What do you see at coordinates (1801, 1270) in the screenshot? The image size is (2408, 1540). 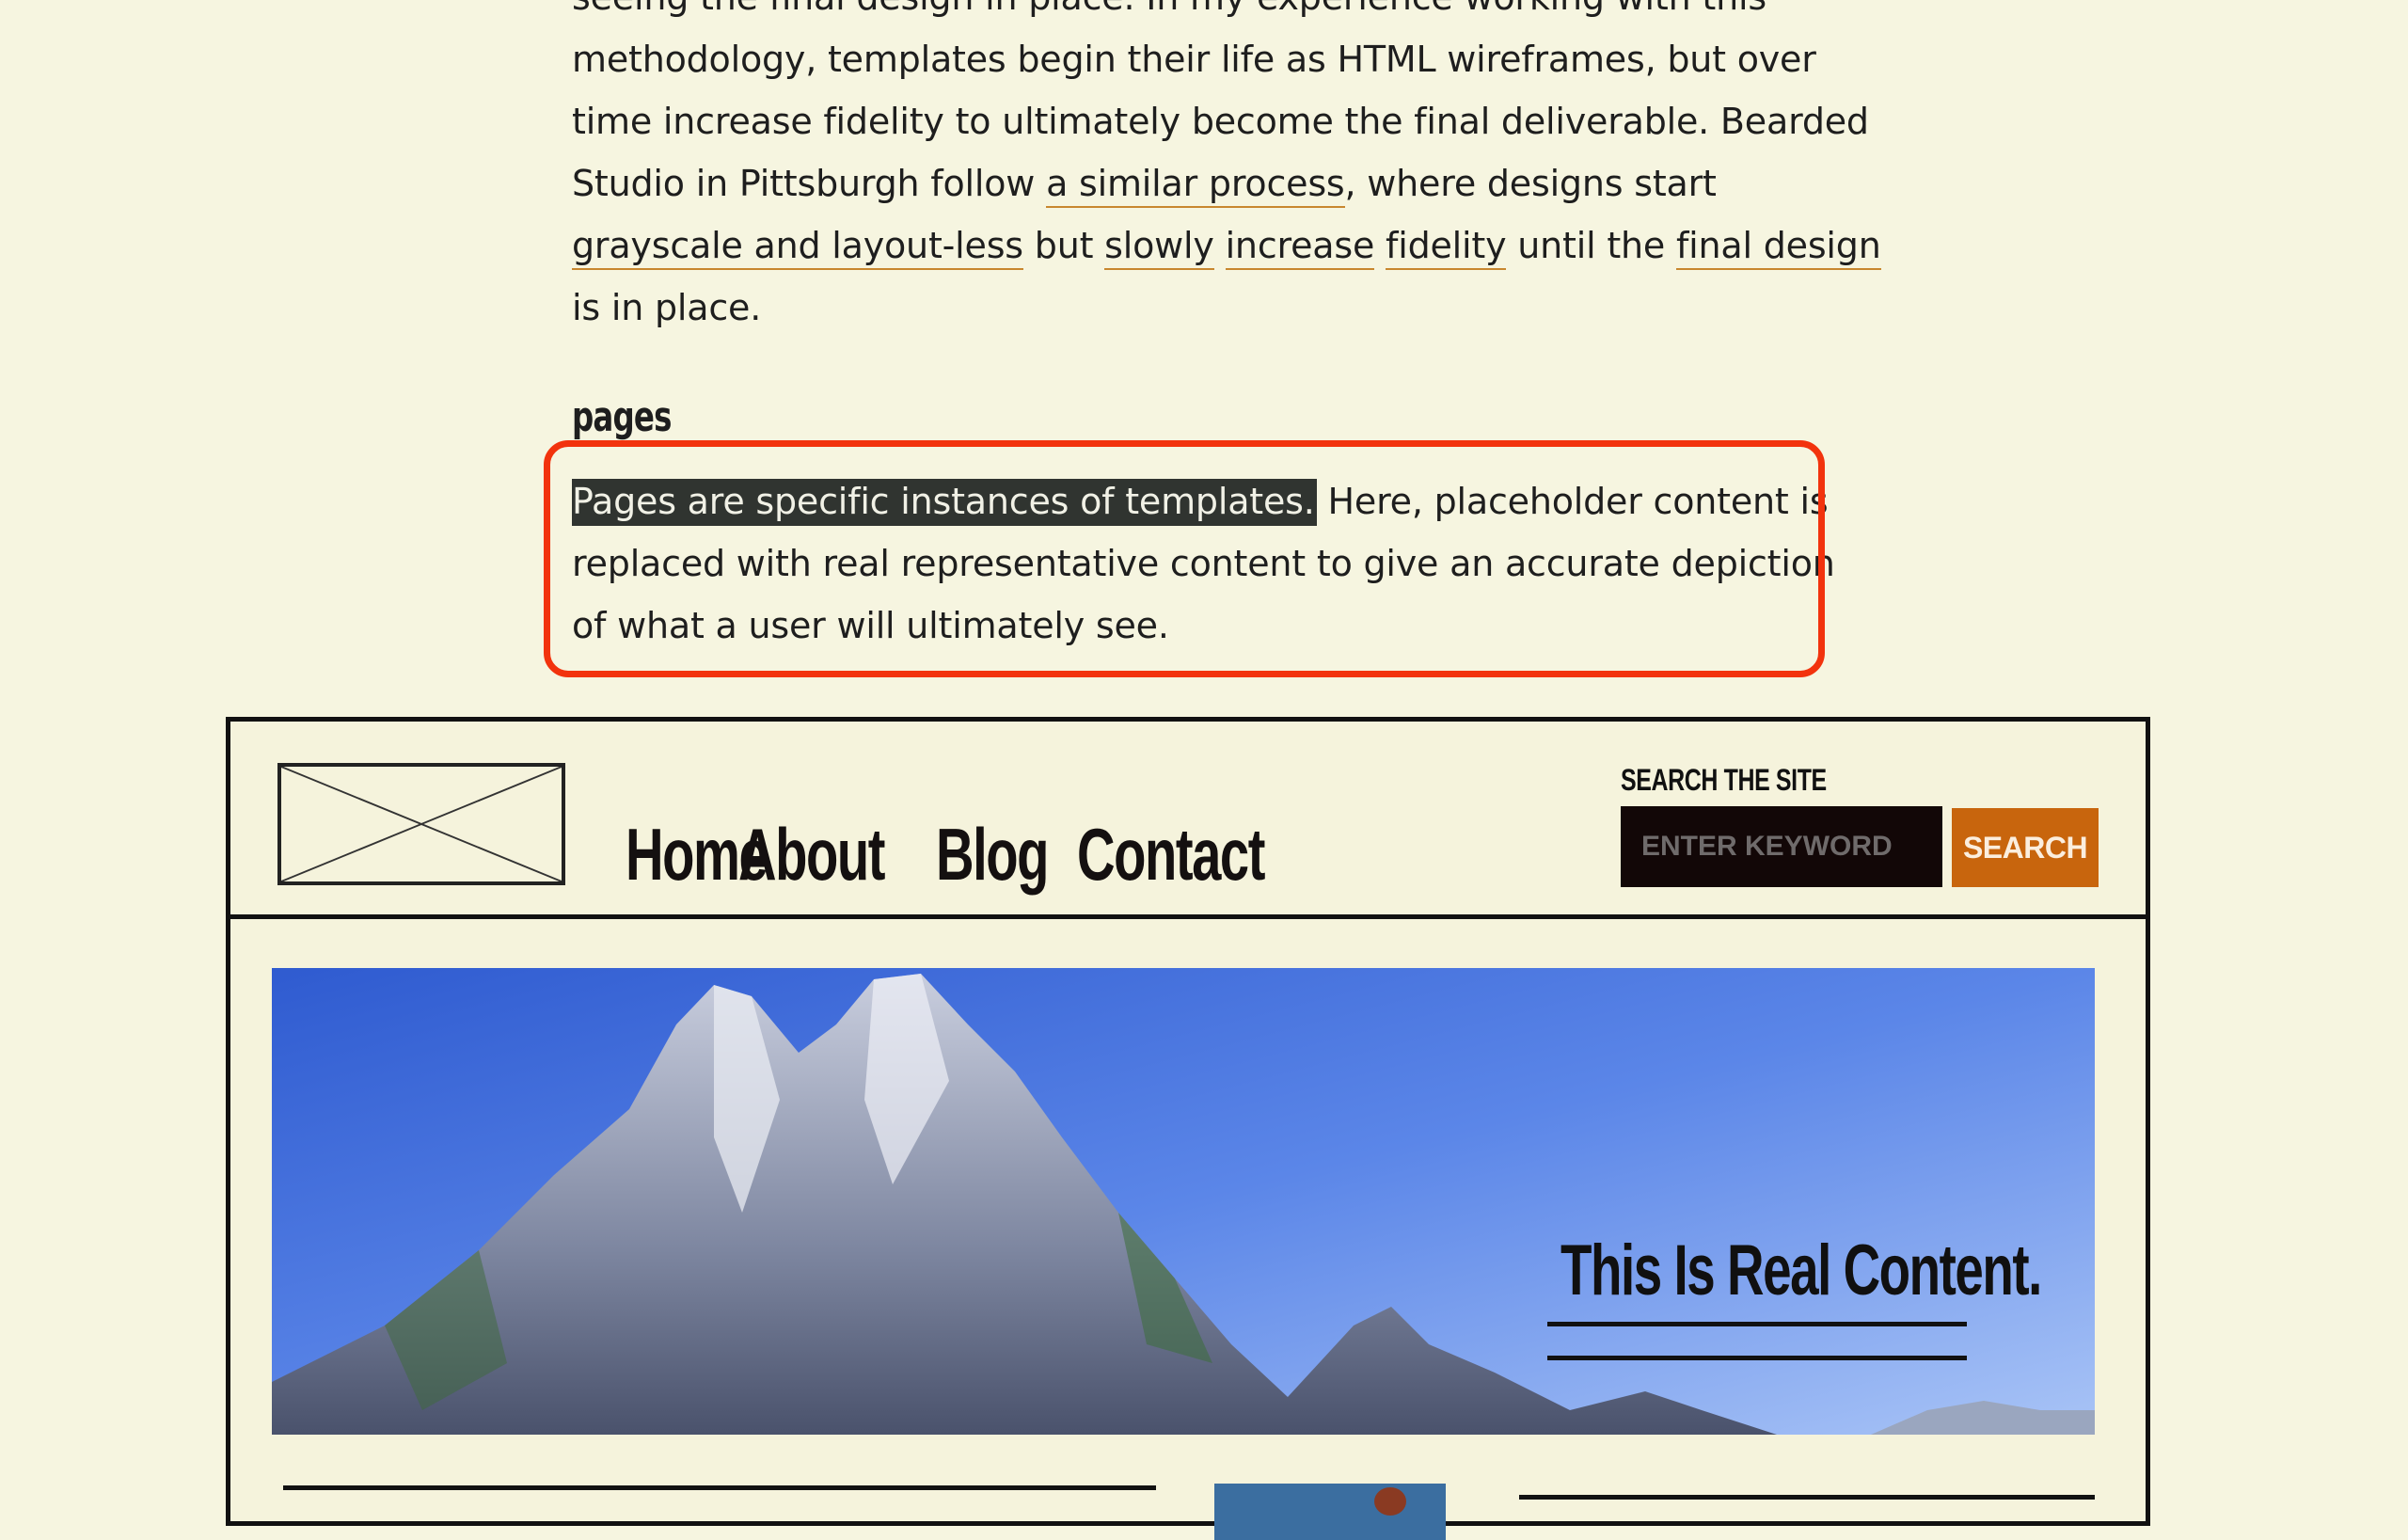 I see `hero-title: This Is Real Content.` at bounding box center [1801, 1270].